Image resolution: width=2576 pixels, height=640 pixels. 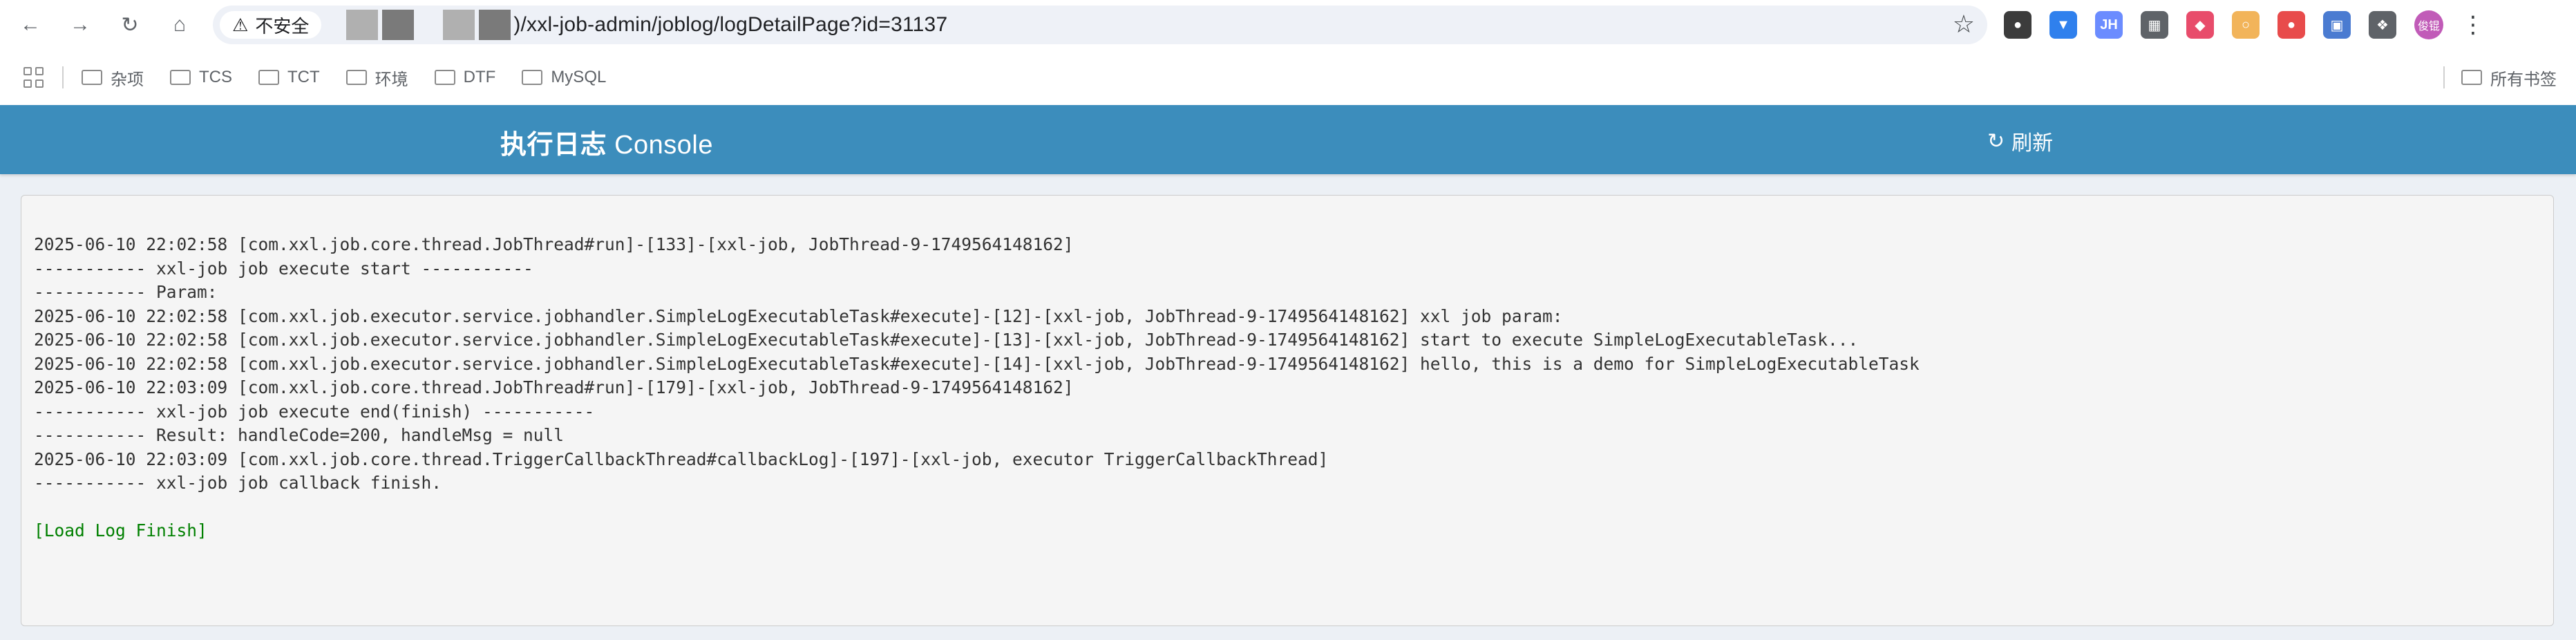 I want to click on extensions-row: ● ▼ JH ▦ ◆ ○ ● ▣ ❖ 俊锟 ⋮, so click(x=2244, y=24).